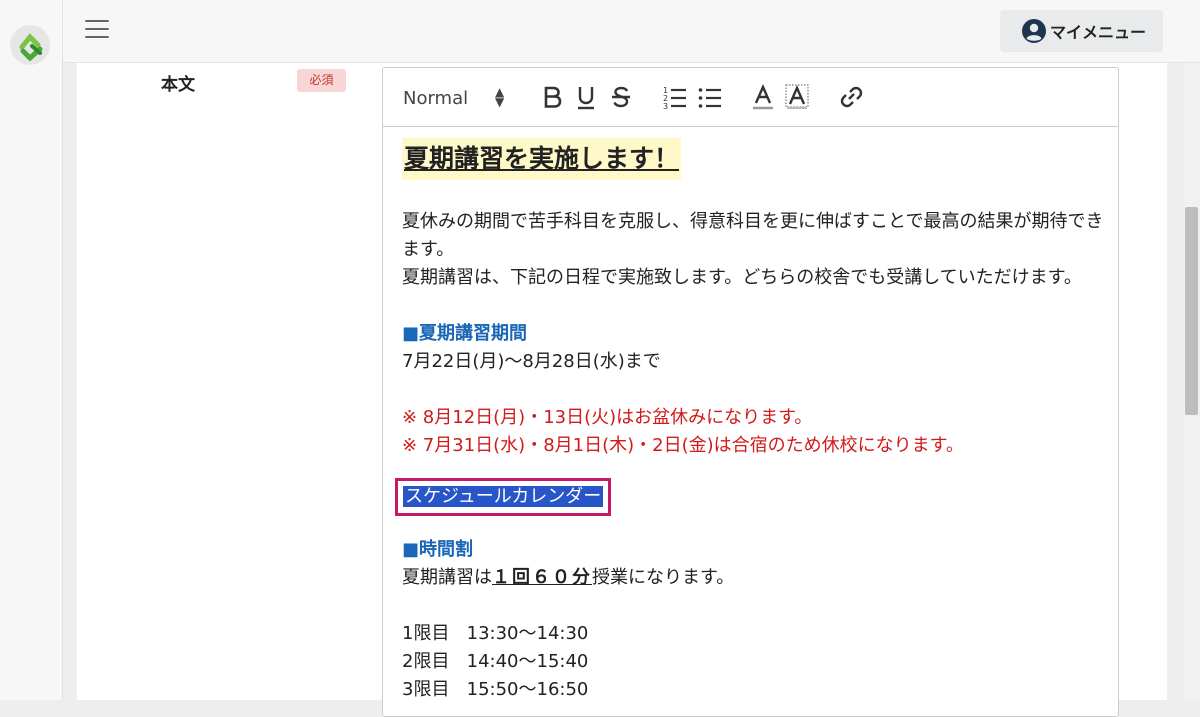 The width and height of the screenshot is (1200, 717). I want to click on ordered-list-icon: 1 2 3, so click(675, 97).